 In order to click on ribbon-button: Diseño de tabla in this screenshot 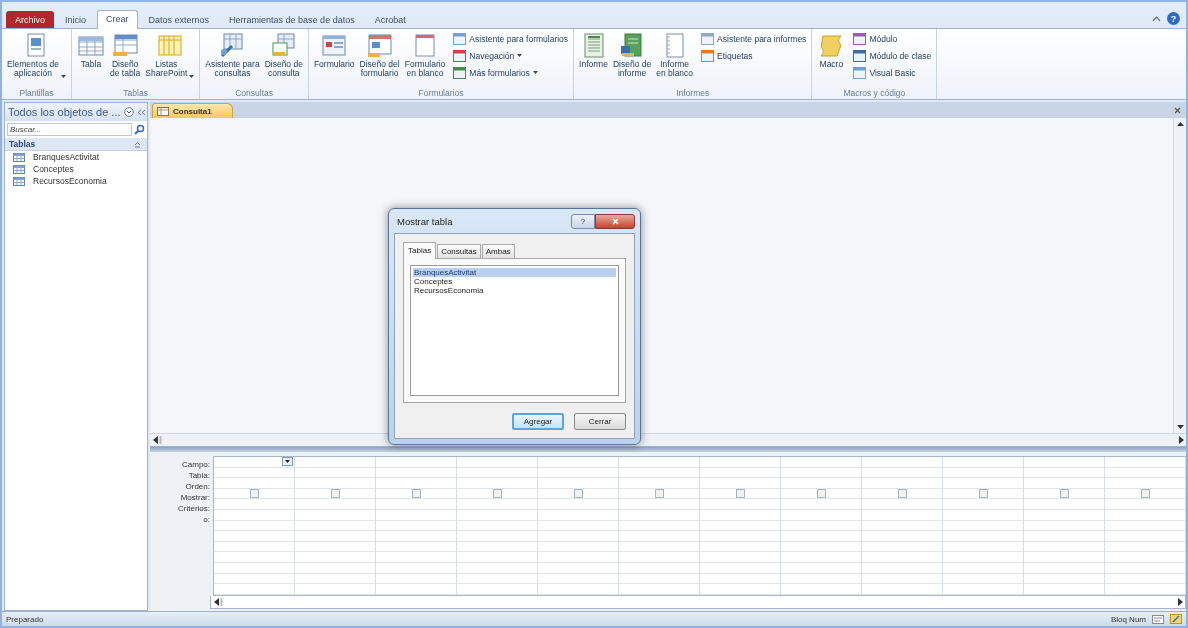, I will do `click(125, 59)`.